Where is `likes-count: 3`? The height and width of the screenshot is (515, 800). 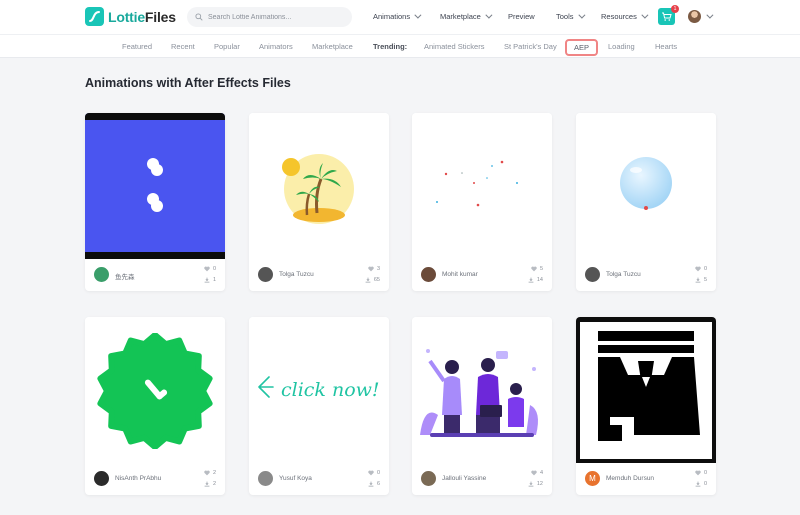 likes-count: 3 is located at coordinates (374, 269).